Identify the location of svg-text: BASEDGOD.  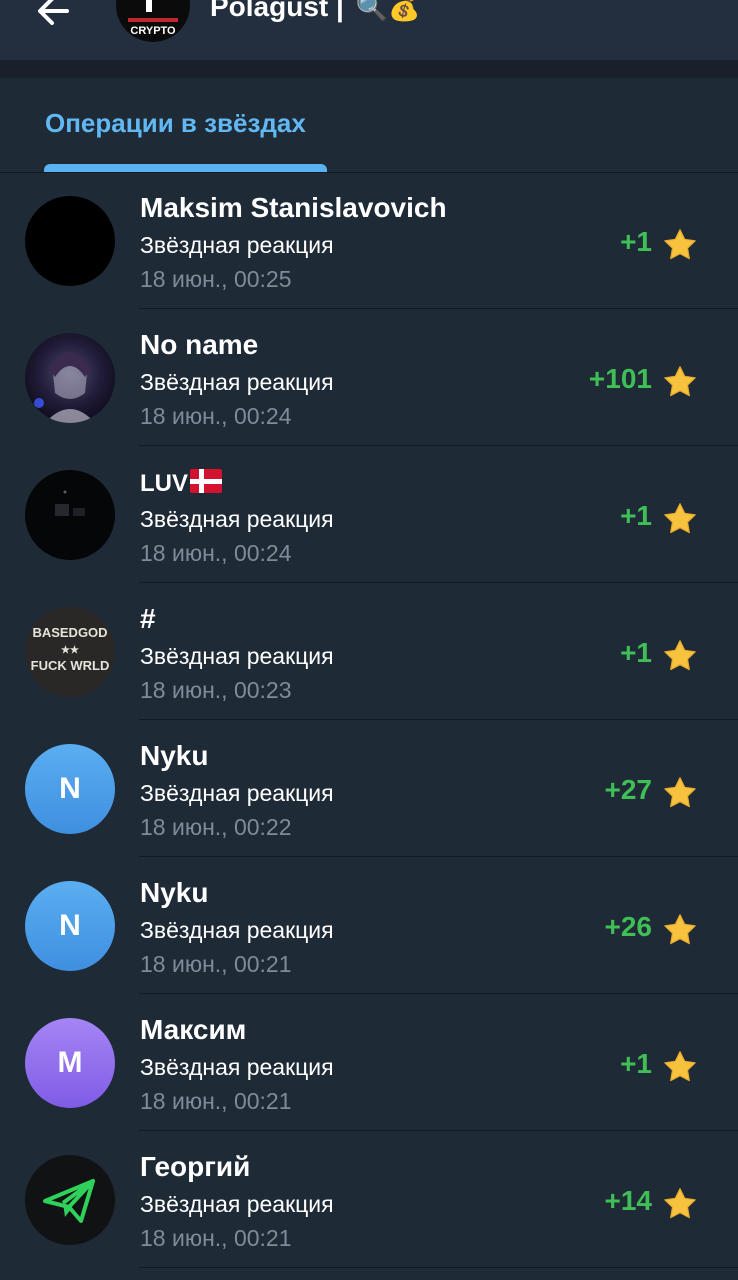
(69, 632).